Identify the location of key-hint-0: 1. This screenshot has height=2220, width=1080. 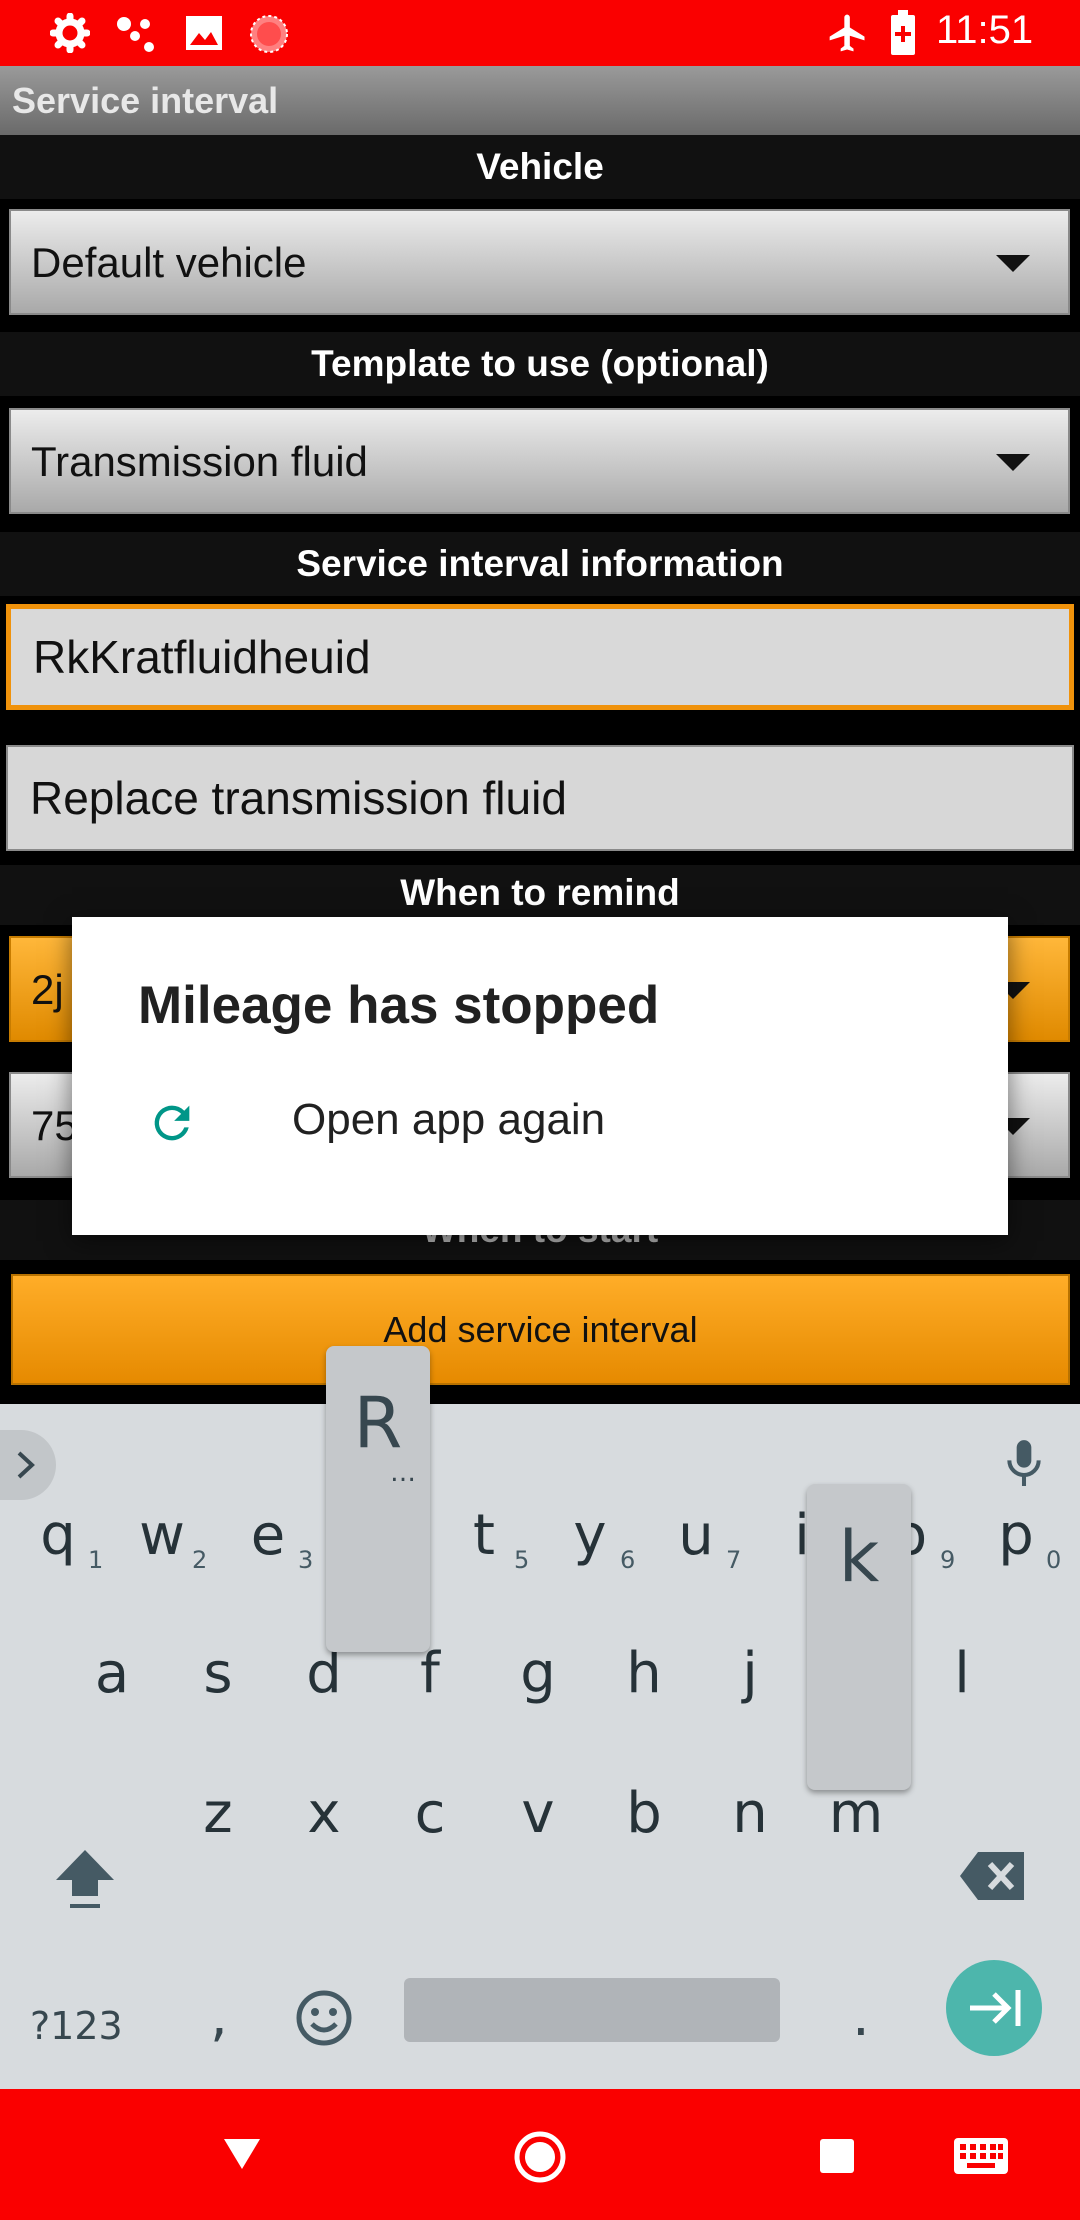
(96, 1560).